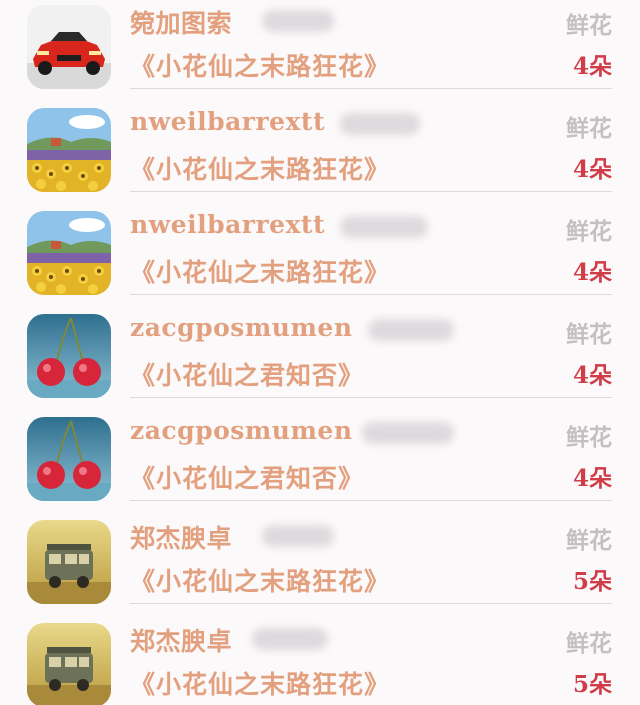 This screenshot has height=705, width=640. Describe the element at coordinates (181, 23) in the screenshot. I see `user-name: 箢加图索` at that location.